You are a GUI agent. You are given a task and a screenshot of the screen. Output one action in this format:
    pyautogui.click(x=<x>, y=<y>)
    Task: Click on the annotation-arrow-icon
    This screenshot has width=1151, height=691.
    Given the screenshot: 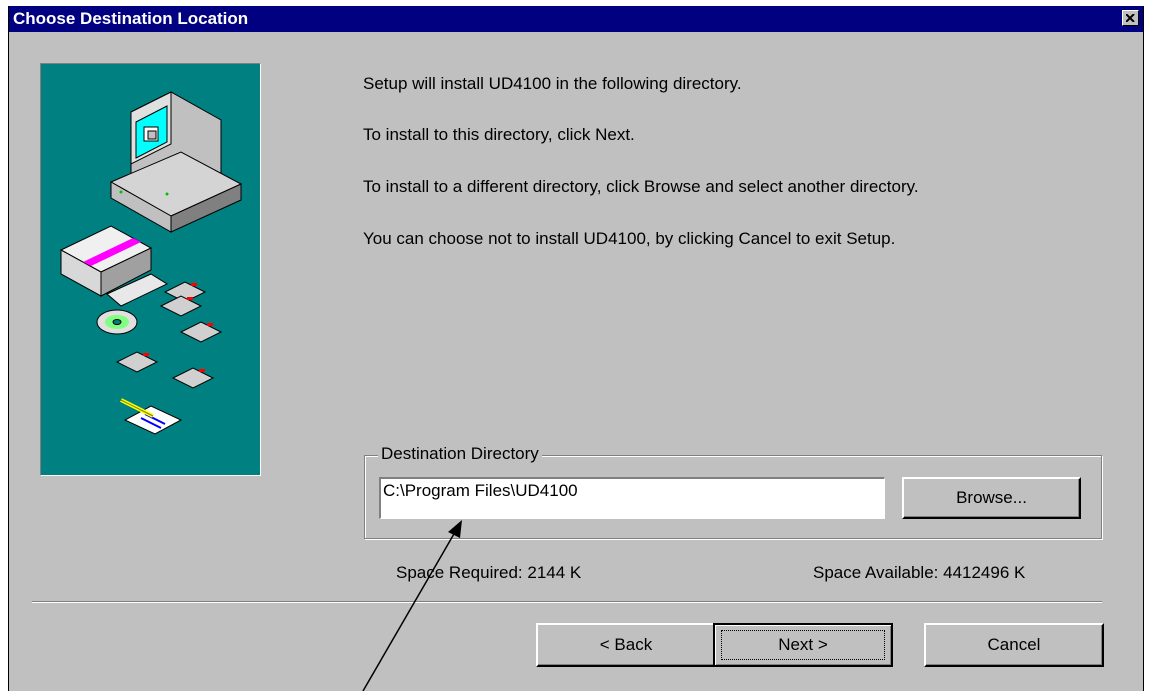 What is the action you would take?
    pyautogui.click(x=412, y=605)
    